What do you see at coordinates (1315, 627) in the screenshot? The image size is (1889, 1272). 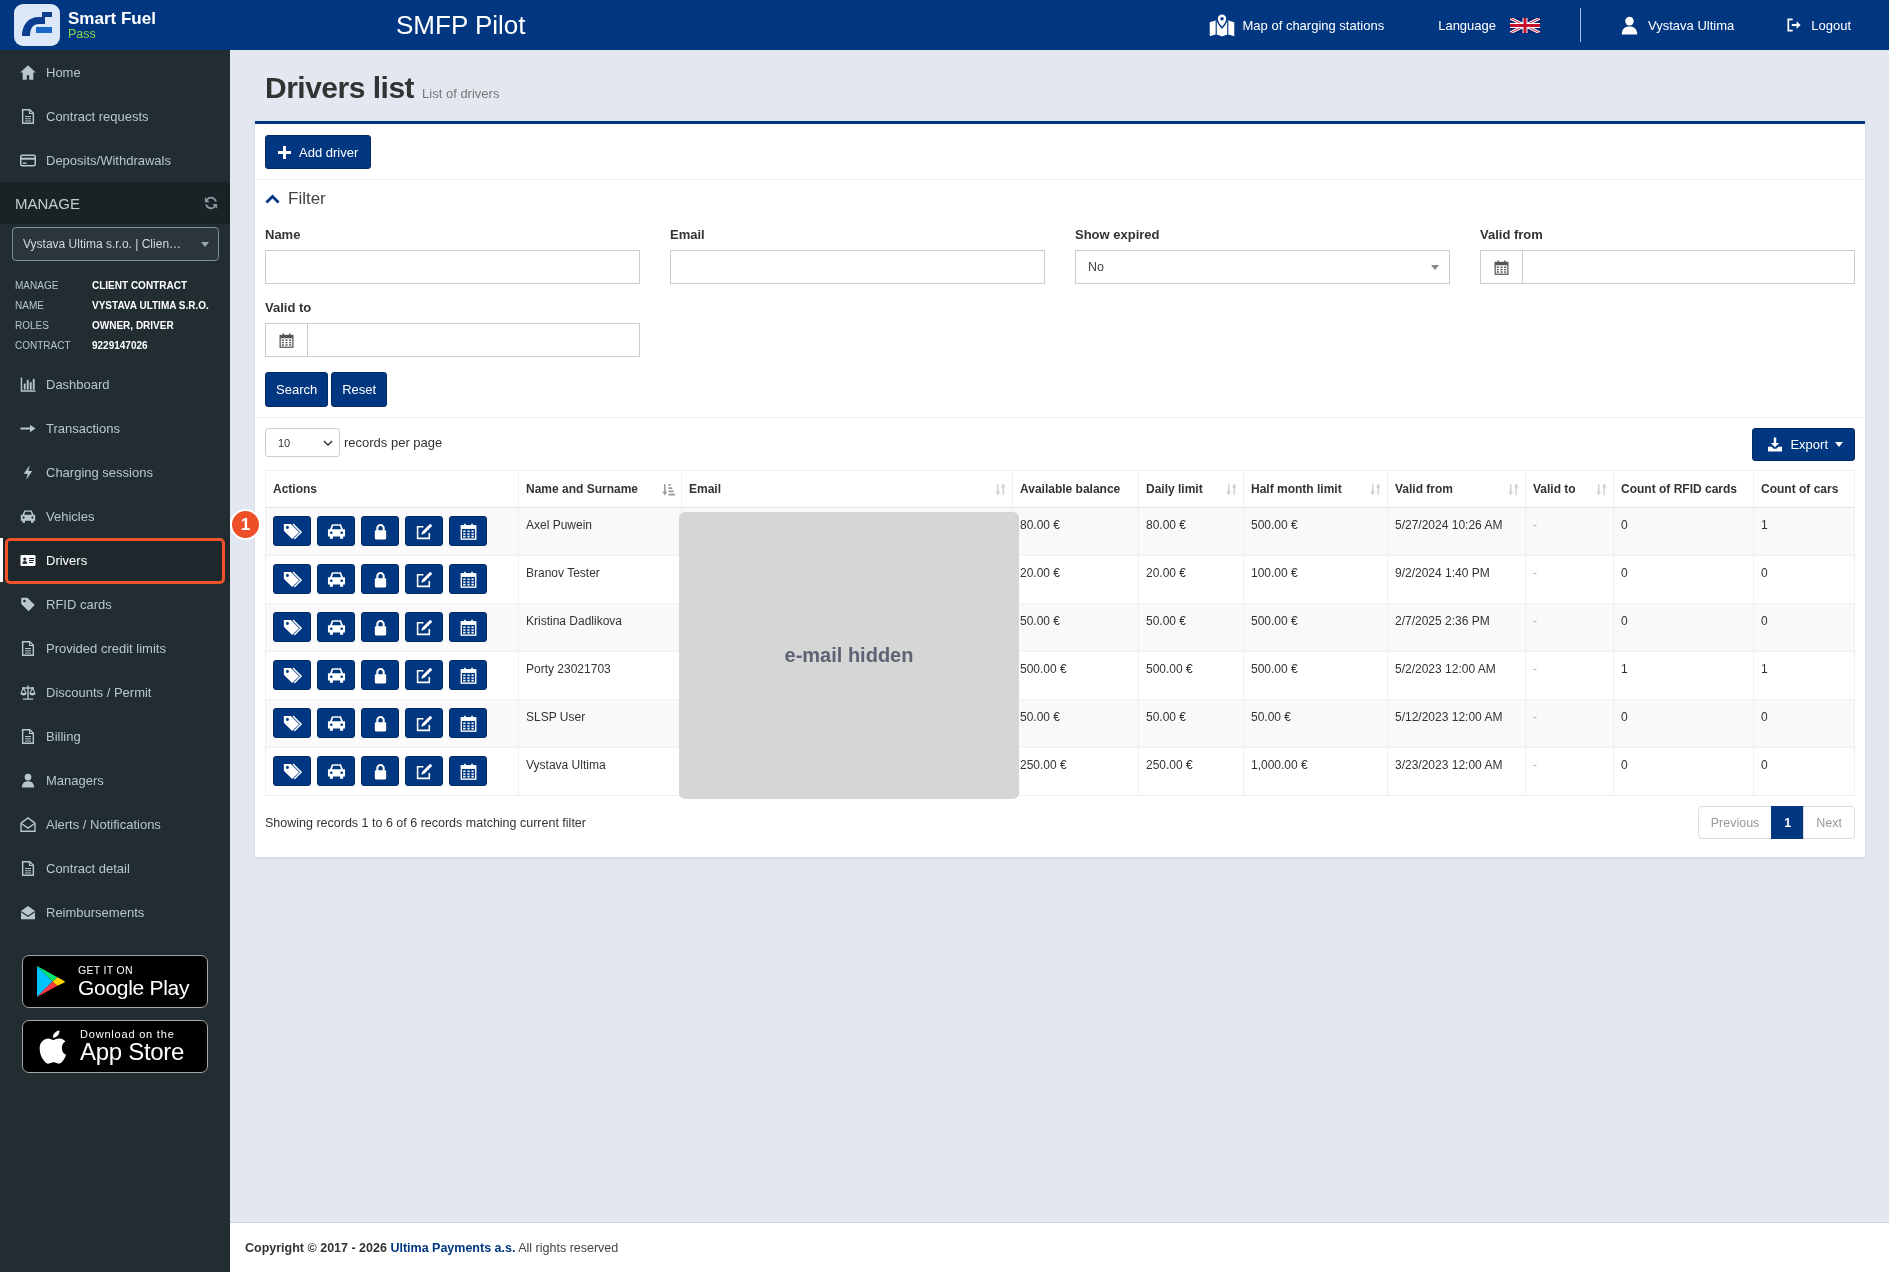 I see `table-cell: 500.00 €` at bounding box center [1315, 627].